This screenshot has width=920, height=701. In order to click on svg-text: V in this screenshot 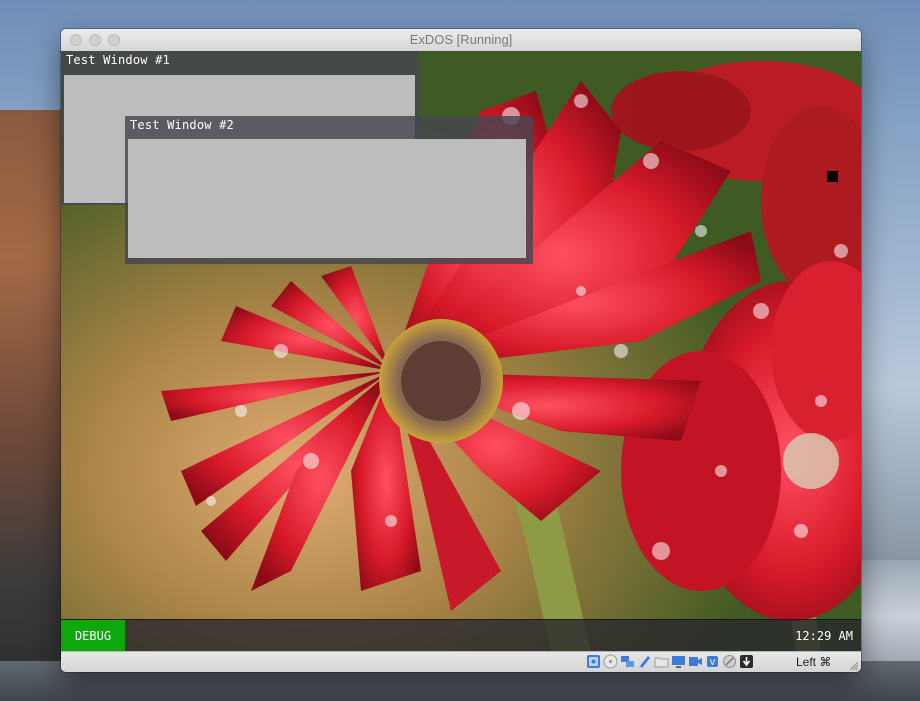, I will do `click(713, 662)`.